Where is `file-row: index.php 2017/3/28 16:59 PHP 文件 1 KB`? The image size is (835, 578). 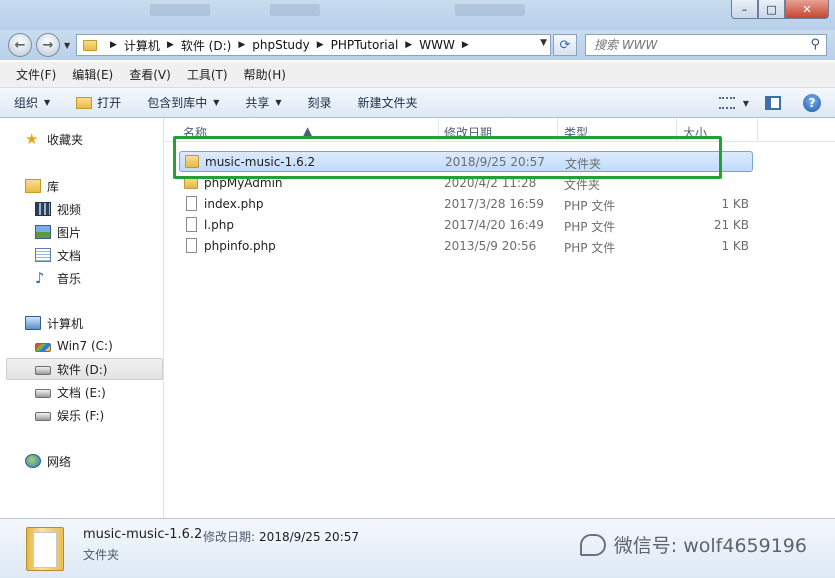
file-row: index.php 2017/3/28 16:59 PHP 文件 1 KB is located at coordinates (466, 204).